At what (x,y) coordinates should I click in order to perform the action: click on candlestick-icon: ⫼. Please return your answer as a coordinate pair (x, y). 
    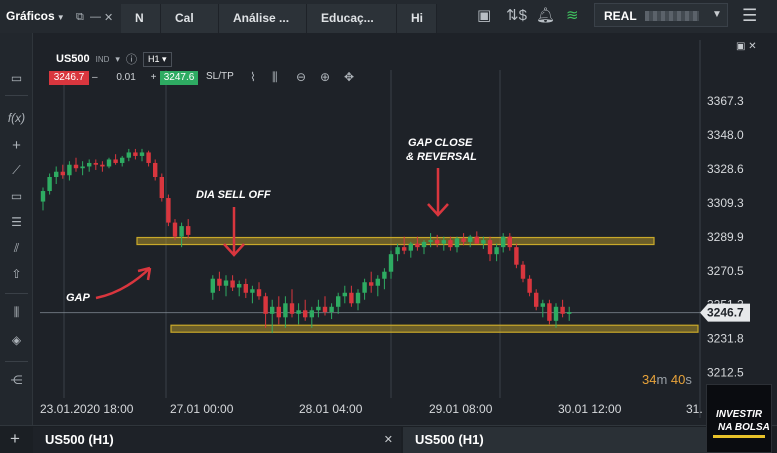
    Looking at the image, I should click on (275, 77).